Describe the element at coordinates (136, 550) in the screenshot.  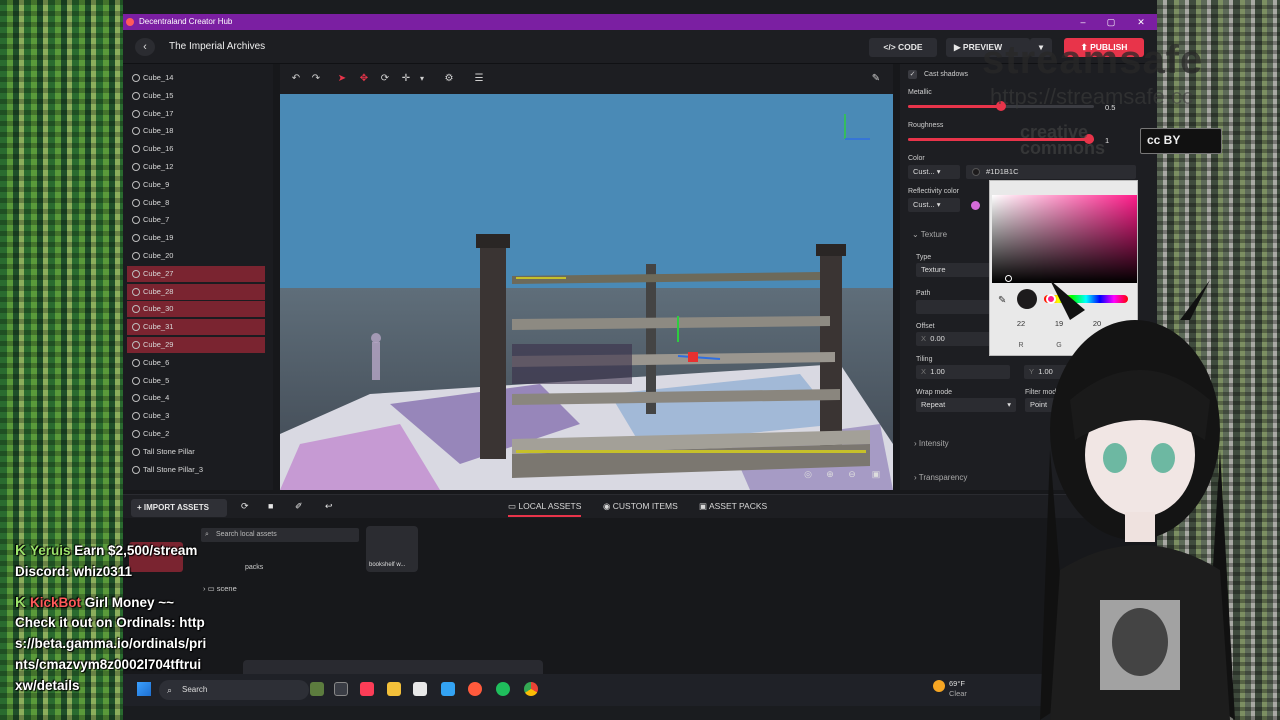
I see `chat-text: Earn $2,500/stream` at that location.